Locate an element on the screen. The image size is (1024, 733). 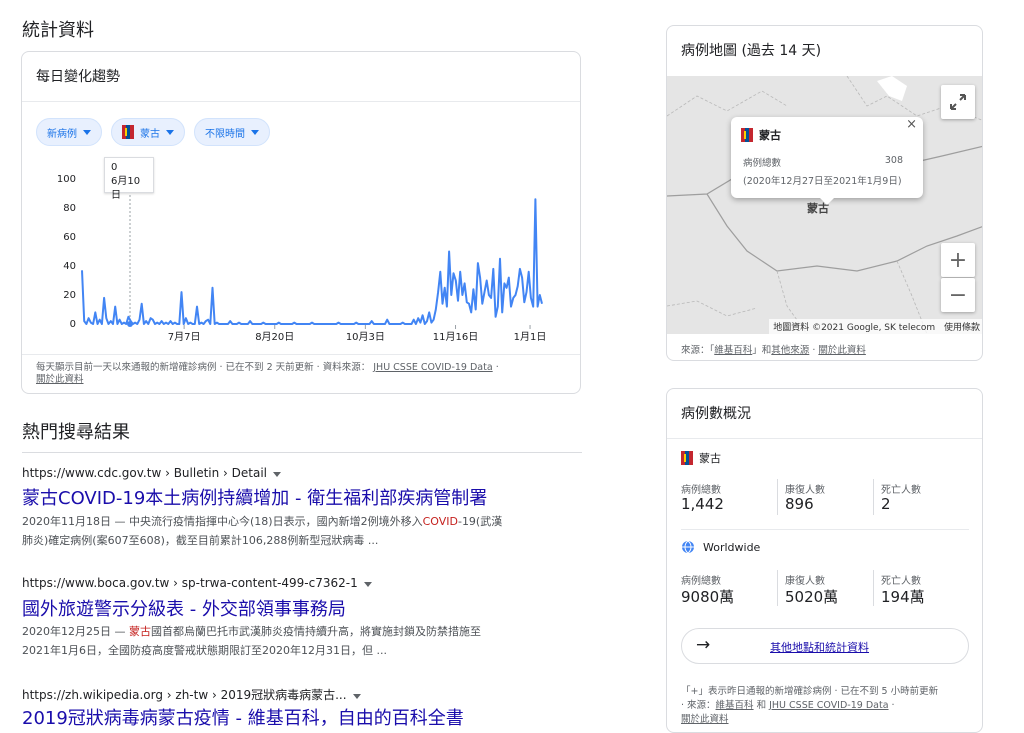
result-title-link: 2019冠狀病毒病蒙古疫情 - 維基百科，自由的百科全書 is located at coordinates (243, 717).